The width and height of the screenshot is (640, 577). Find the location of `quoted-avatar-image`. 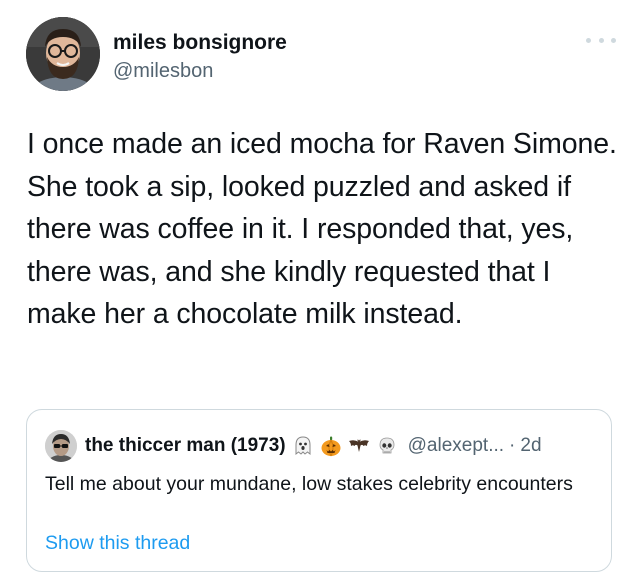

quoted-avatar-image is located at coordinates (61, 446).